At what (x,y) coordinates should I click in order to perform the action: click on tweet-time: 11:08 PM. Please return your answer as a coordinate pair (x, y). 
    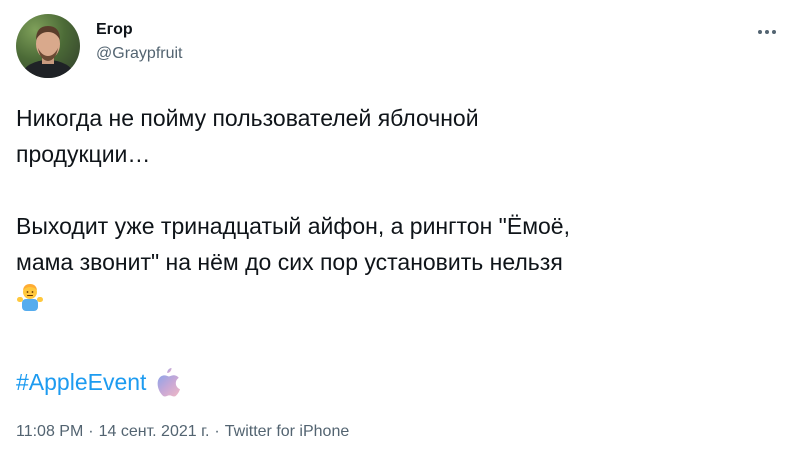
    Looking at the image, I should click on (49, 431).